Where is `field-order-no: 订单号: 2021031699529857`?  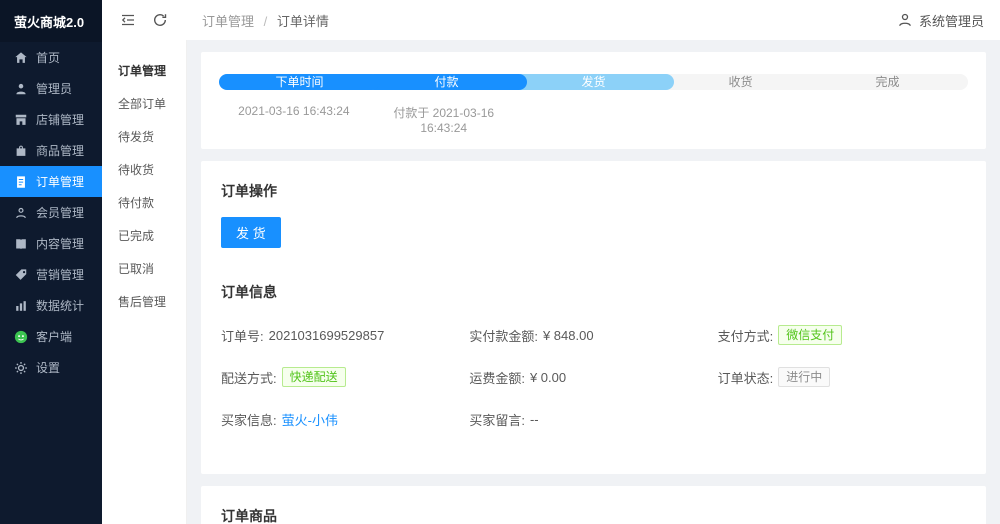 field-order-no: 订单号: 2021031699529857 is located at coordinates (303, 335).